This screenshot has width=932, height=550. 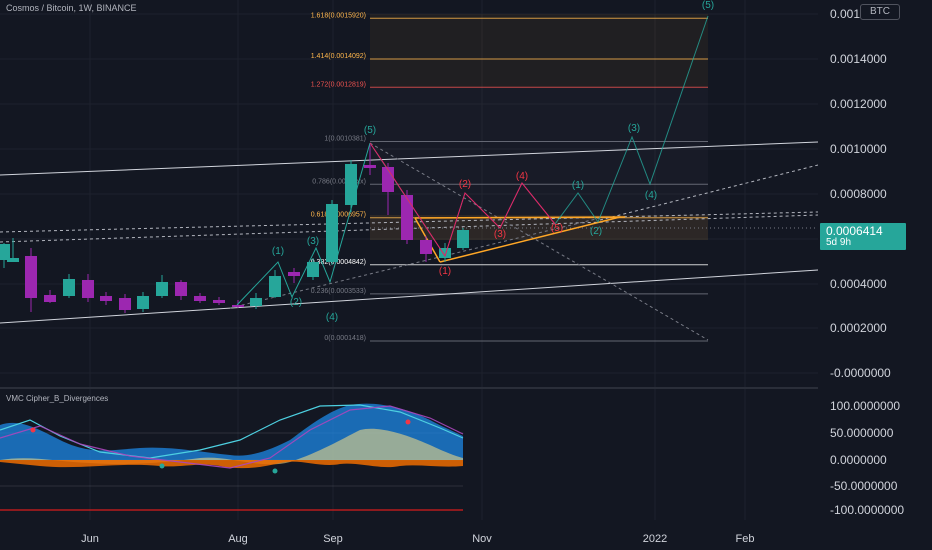 What do you see at coordinates (238, 539) in the screenshot?
I see `time-axis-label: Aug` at bounding box center [238, 539].